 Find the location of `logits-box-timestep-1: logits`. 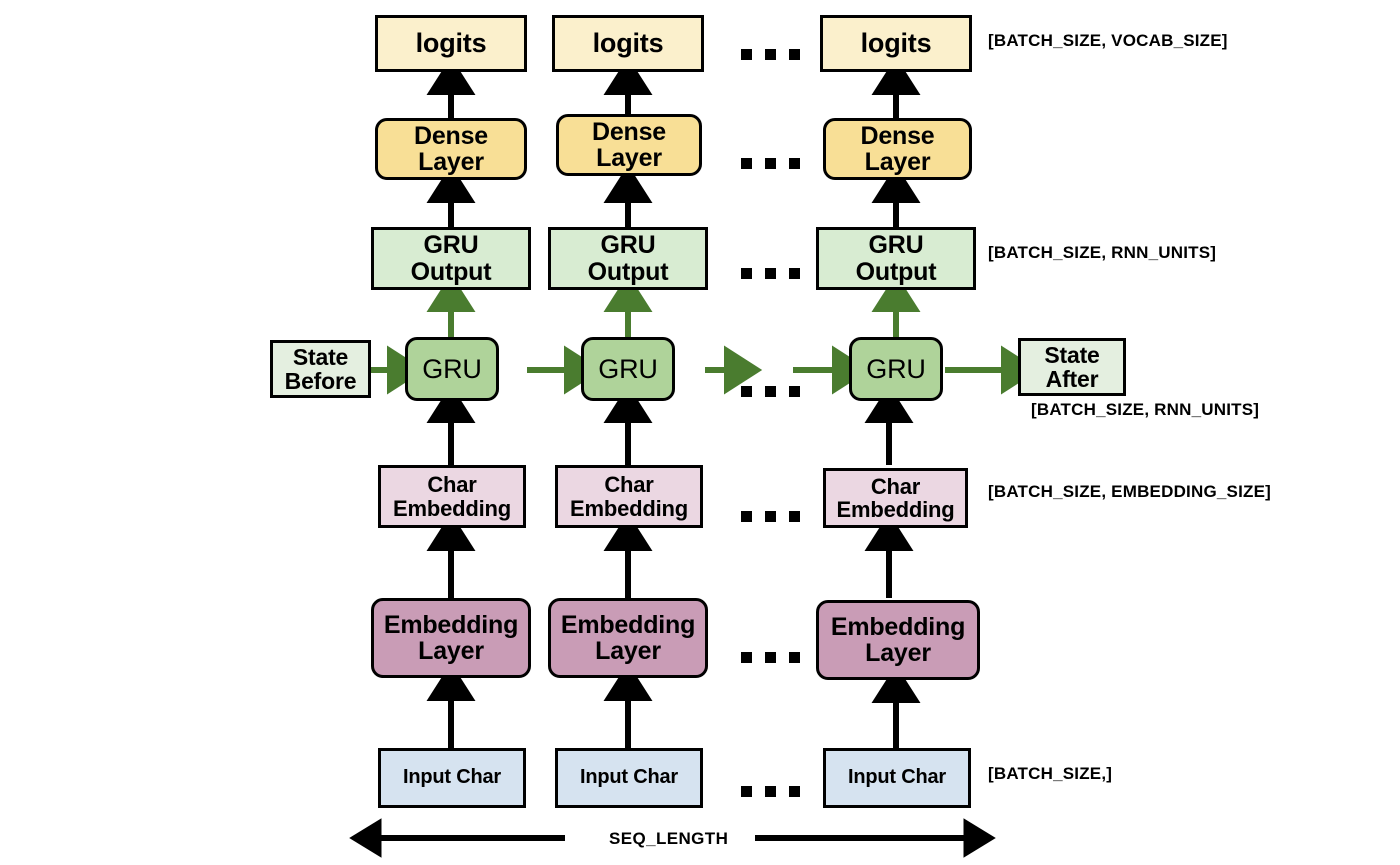

logits-box-timestep-1: logits is located at coordinates (451, 43).